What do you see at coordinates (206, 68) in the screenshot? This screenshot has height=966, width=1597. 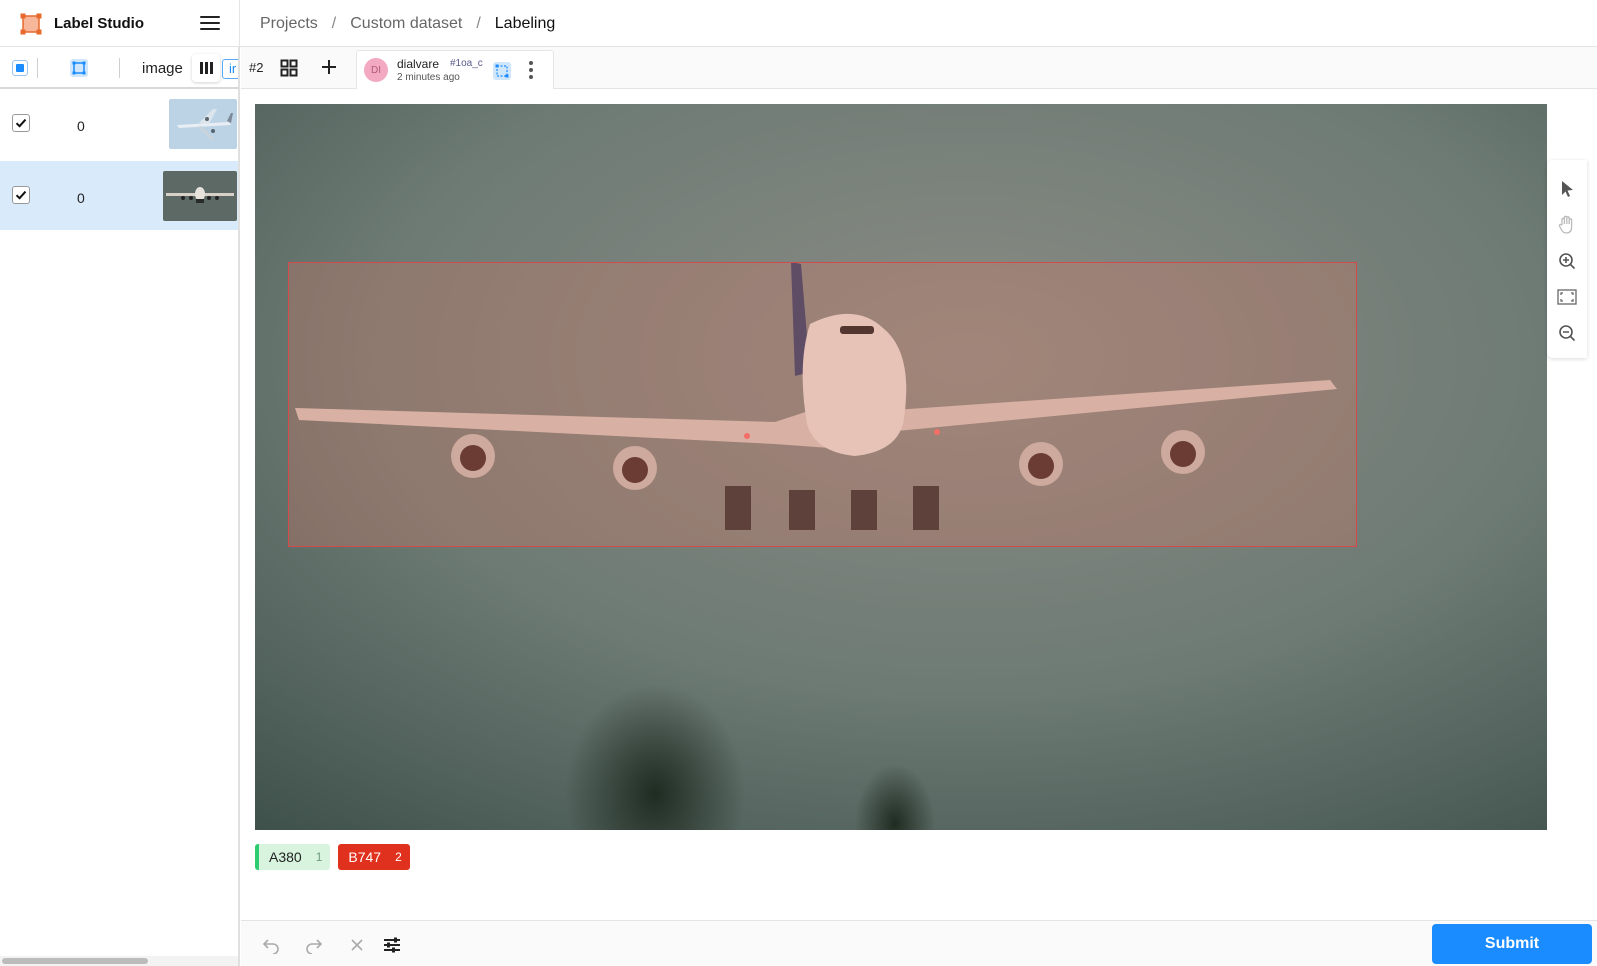 I see `columns-view-icon` at bounding box center [206, 68].